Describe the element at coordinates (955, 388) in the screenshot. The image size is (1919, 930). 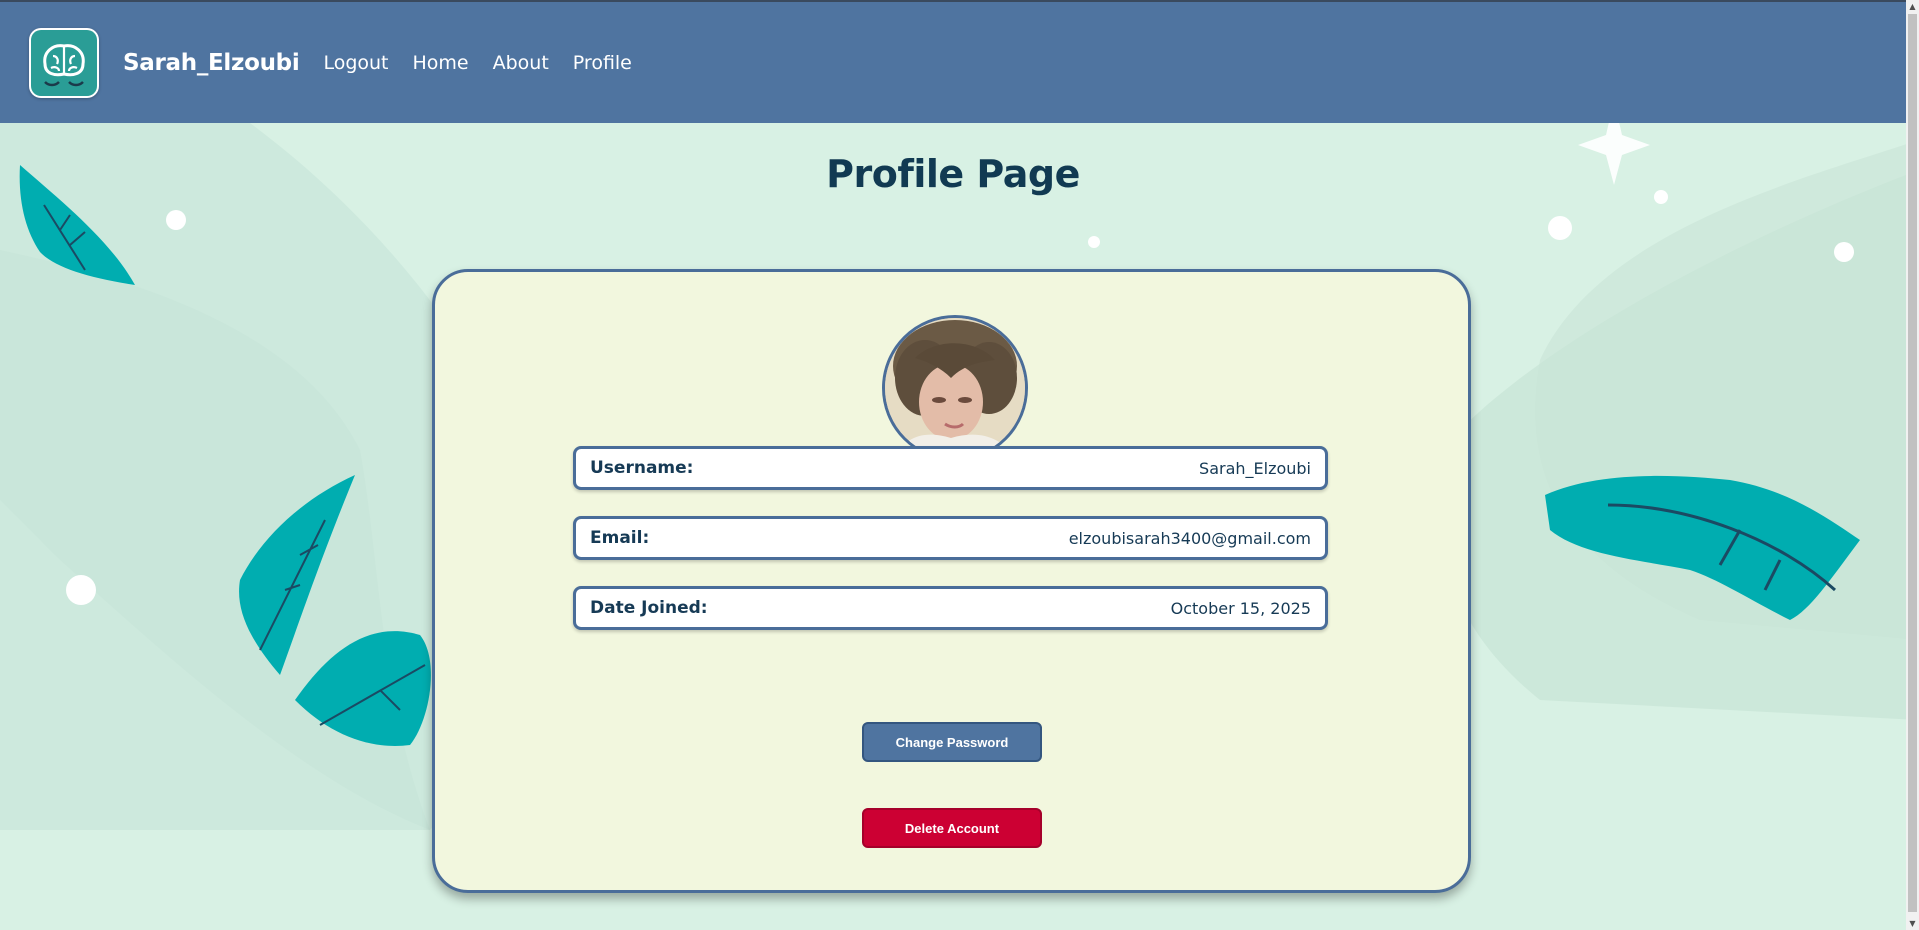
I see `user-avatar` at that location.